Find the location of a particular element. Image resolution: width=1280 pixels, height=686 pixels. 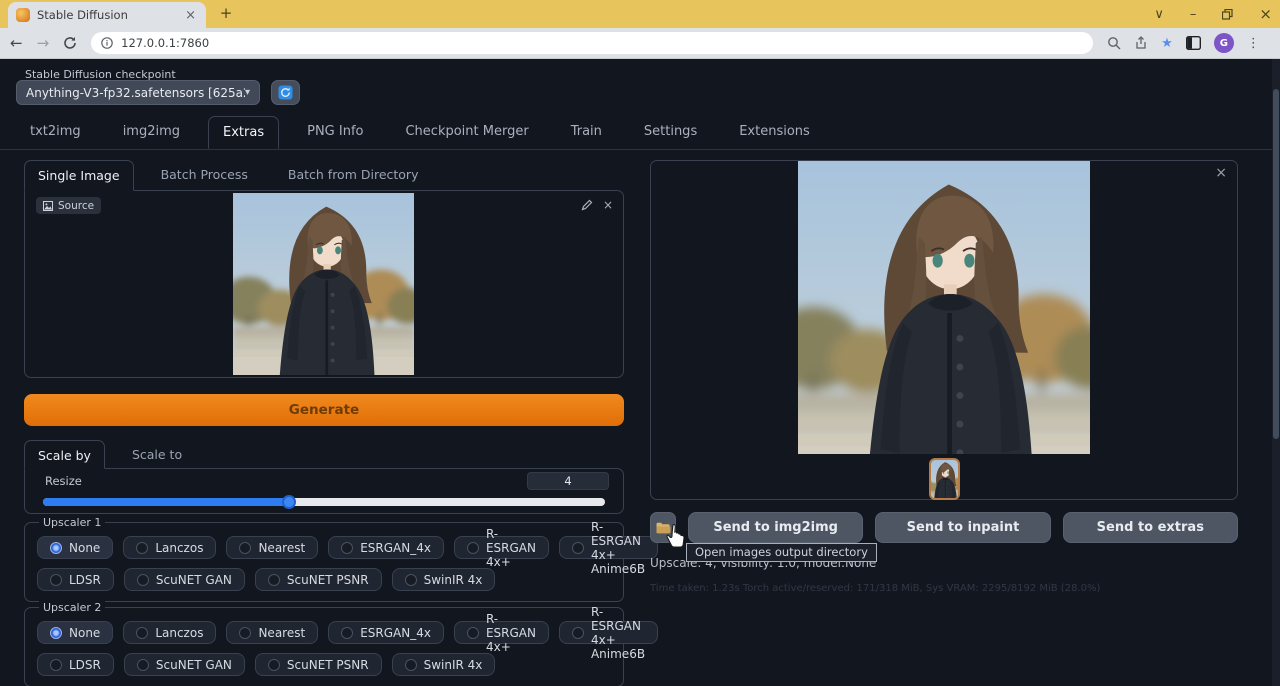

upscaler-2-label: Upscaler 2 is located at coordinates (72, 607).